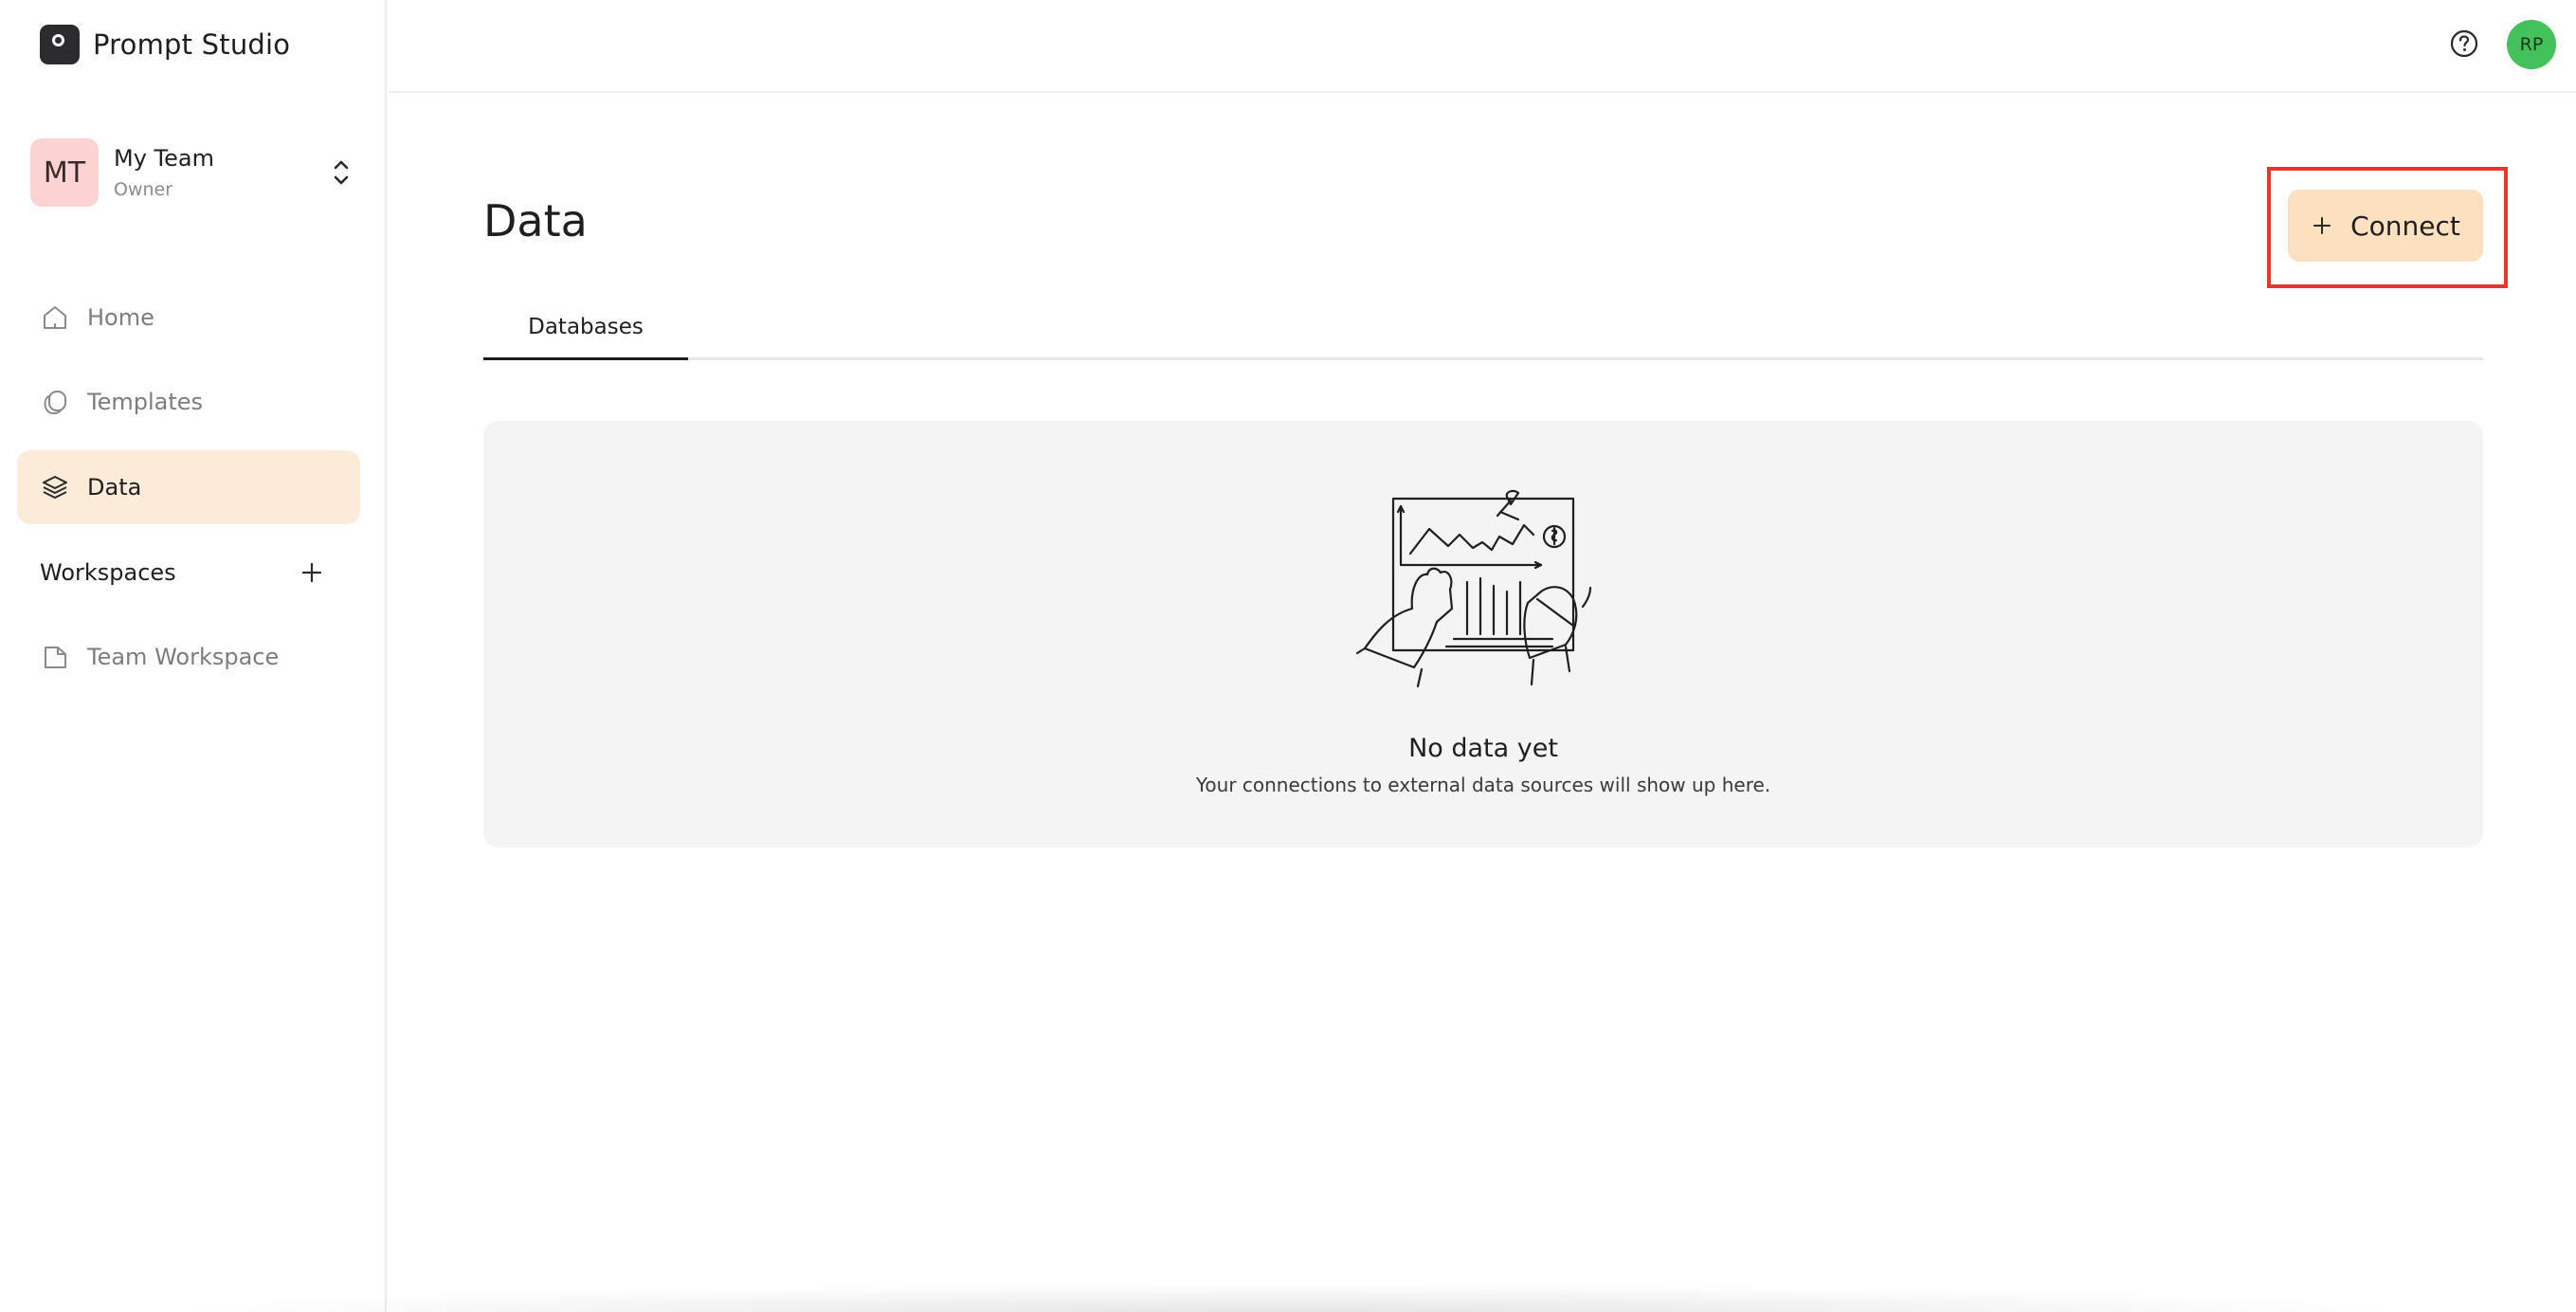 The width and height of the screenshot is (2576, 1312). Describe the element at coordinates (2464, 43) in the screenshot. I see `help-circle-icon` at that location.